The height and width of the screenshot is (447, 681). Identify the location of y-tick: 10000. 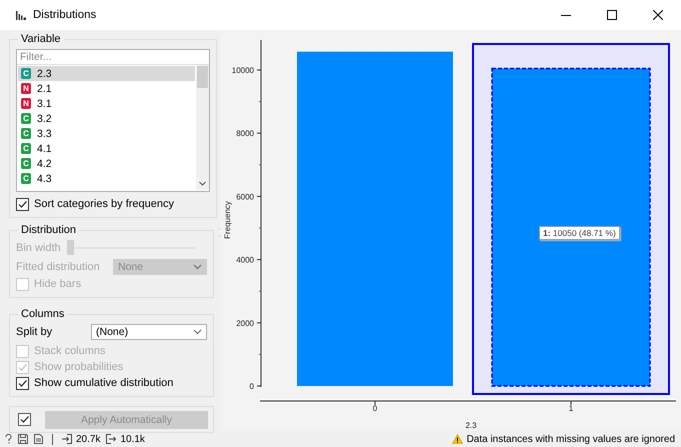
(247, 71).